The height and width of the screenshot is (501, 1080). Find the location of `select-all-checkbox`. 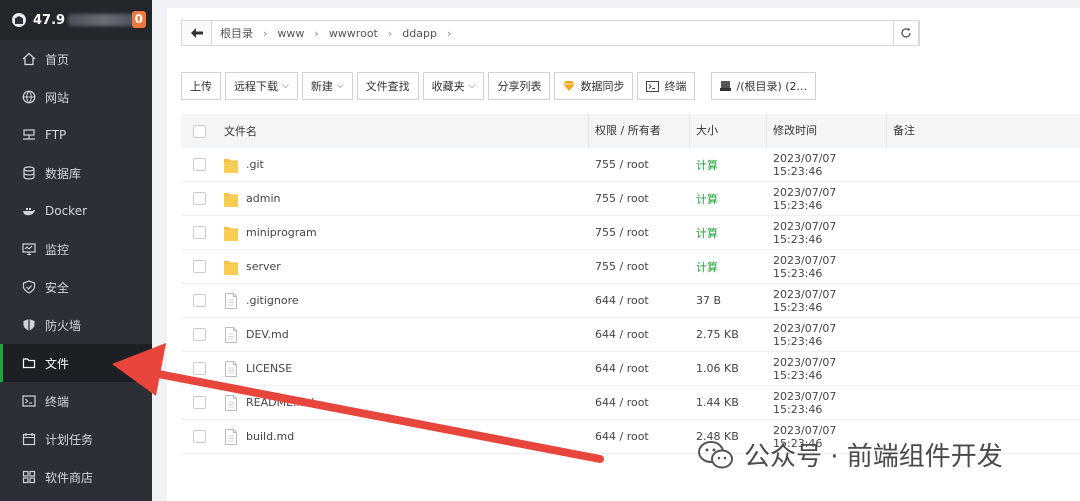

select-all-checkbox is located at coordinates (199, 131).